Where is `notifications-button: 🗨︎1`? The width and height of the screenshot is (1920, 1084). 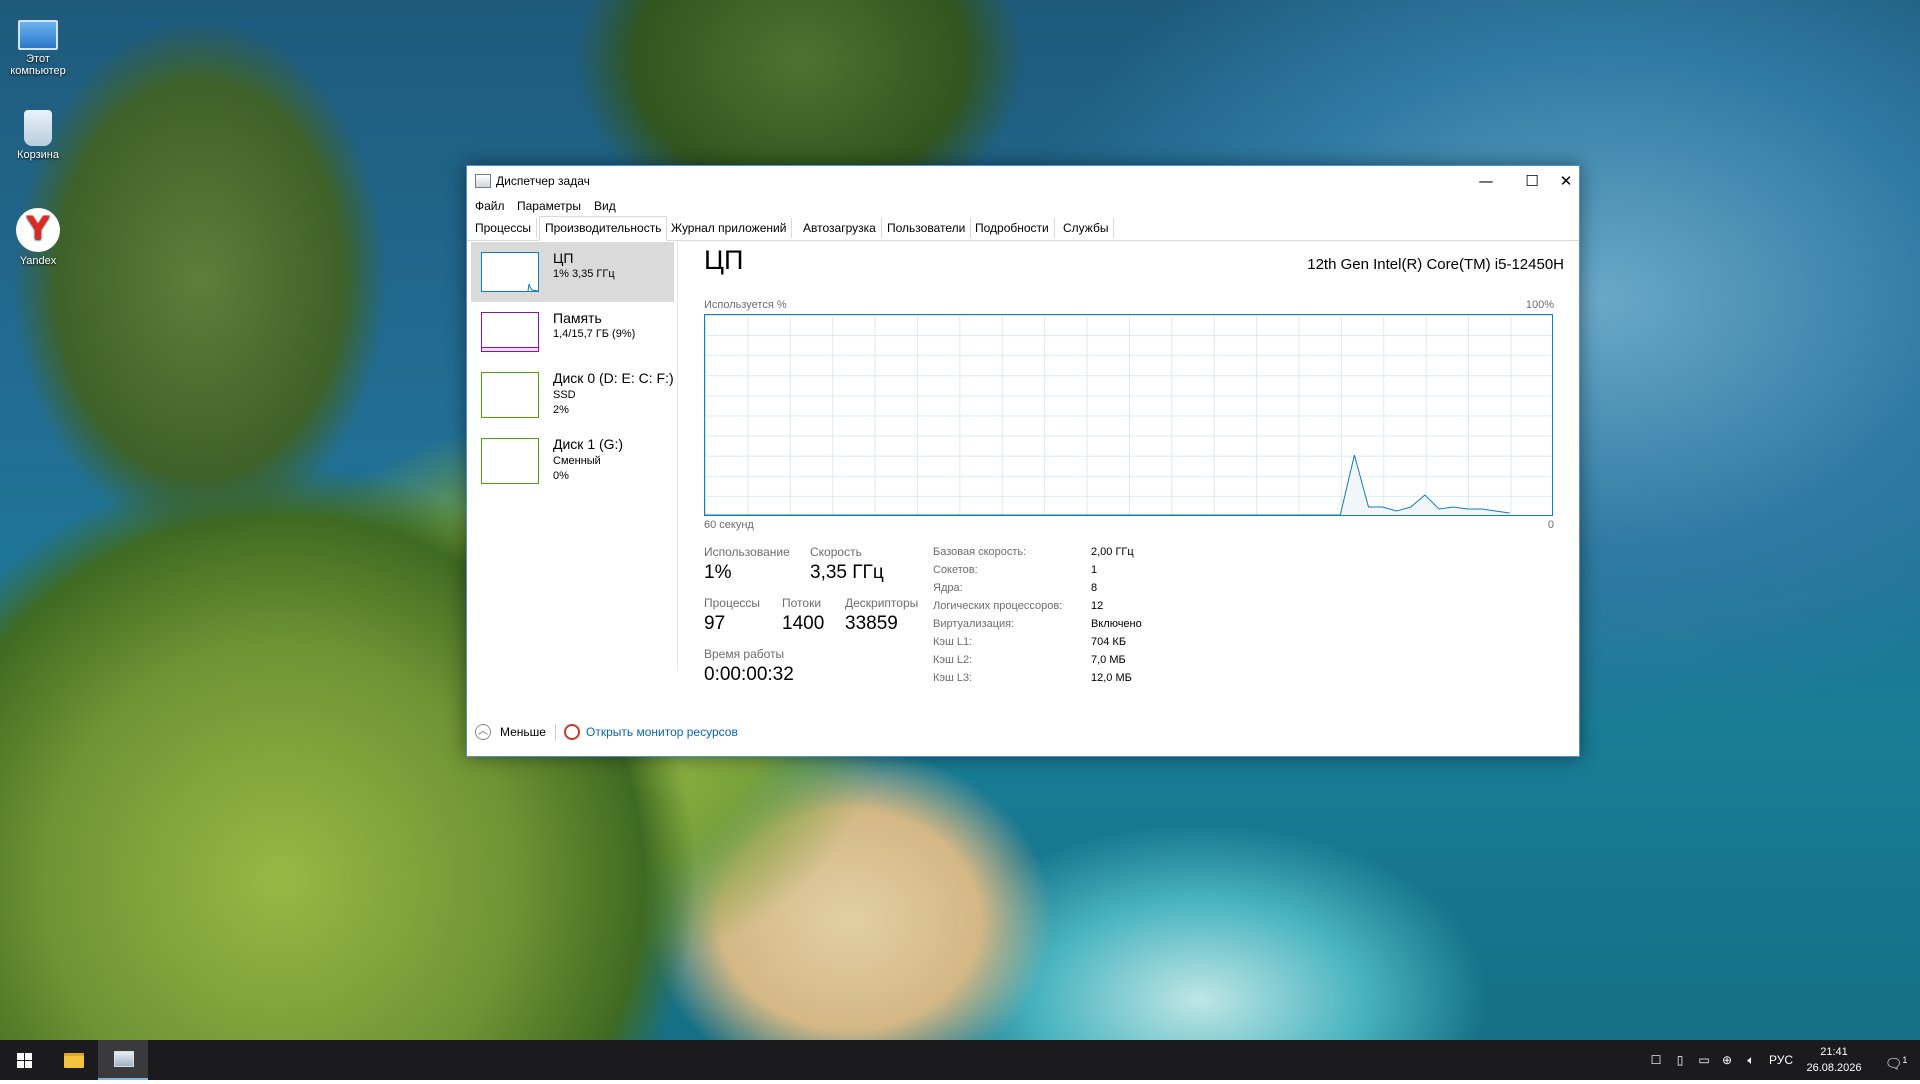
notifications-button: 🗨︎1 is located at coordinates (1896, 1060).